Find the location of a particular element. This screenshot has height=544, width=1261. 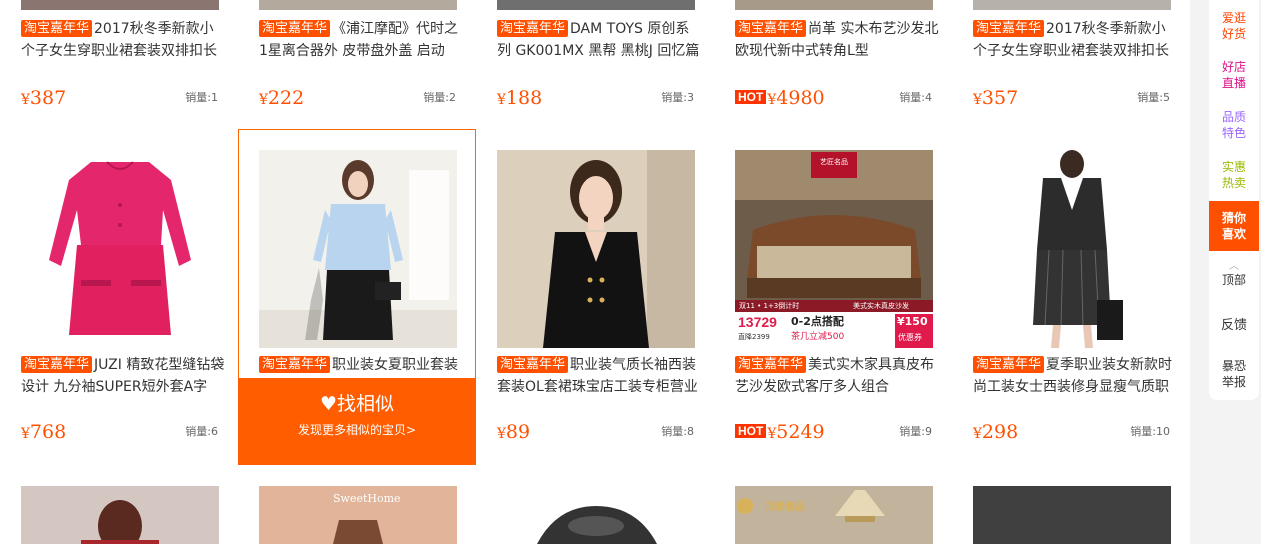

product-title: 淘宝嘉年华 JUZI 精致花型缝钻袋设计 九分袖SUPER短外套A字 is located at coordinates (123, 376).